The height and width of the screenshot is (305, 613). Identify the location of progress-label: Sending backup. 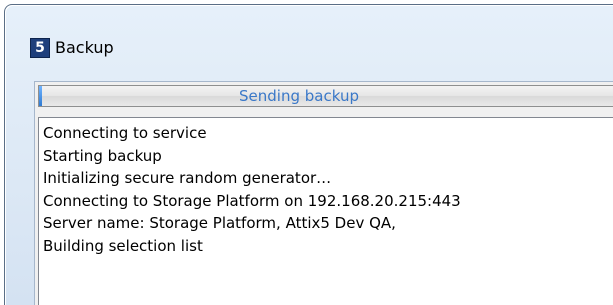
(299, 96).